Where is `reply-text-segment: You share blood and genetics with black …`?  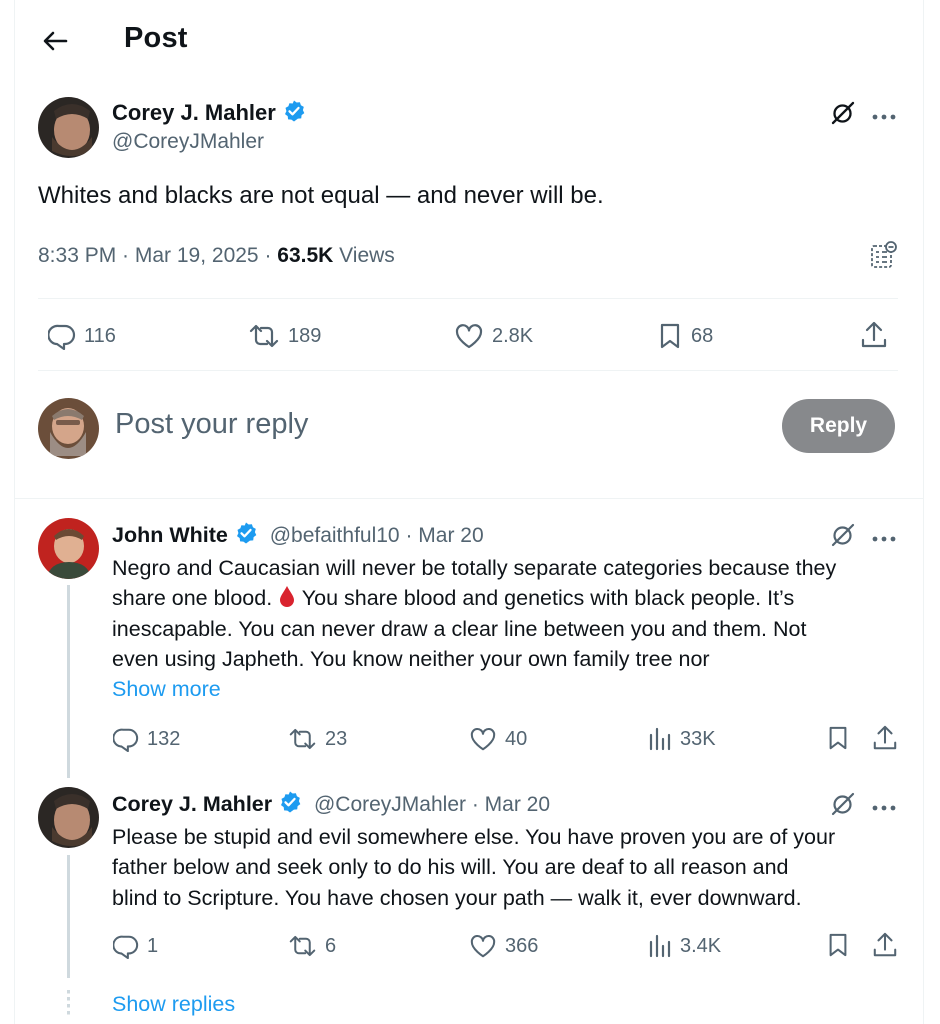
reply-text-segment: You share blood and genetics with black … is located at coordinates (545, 598).